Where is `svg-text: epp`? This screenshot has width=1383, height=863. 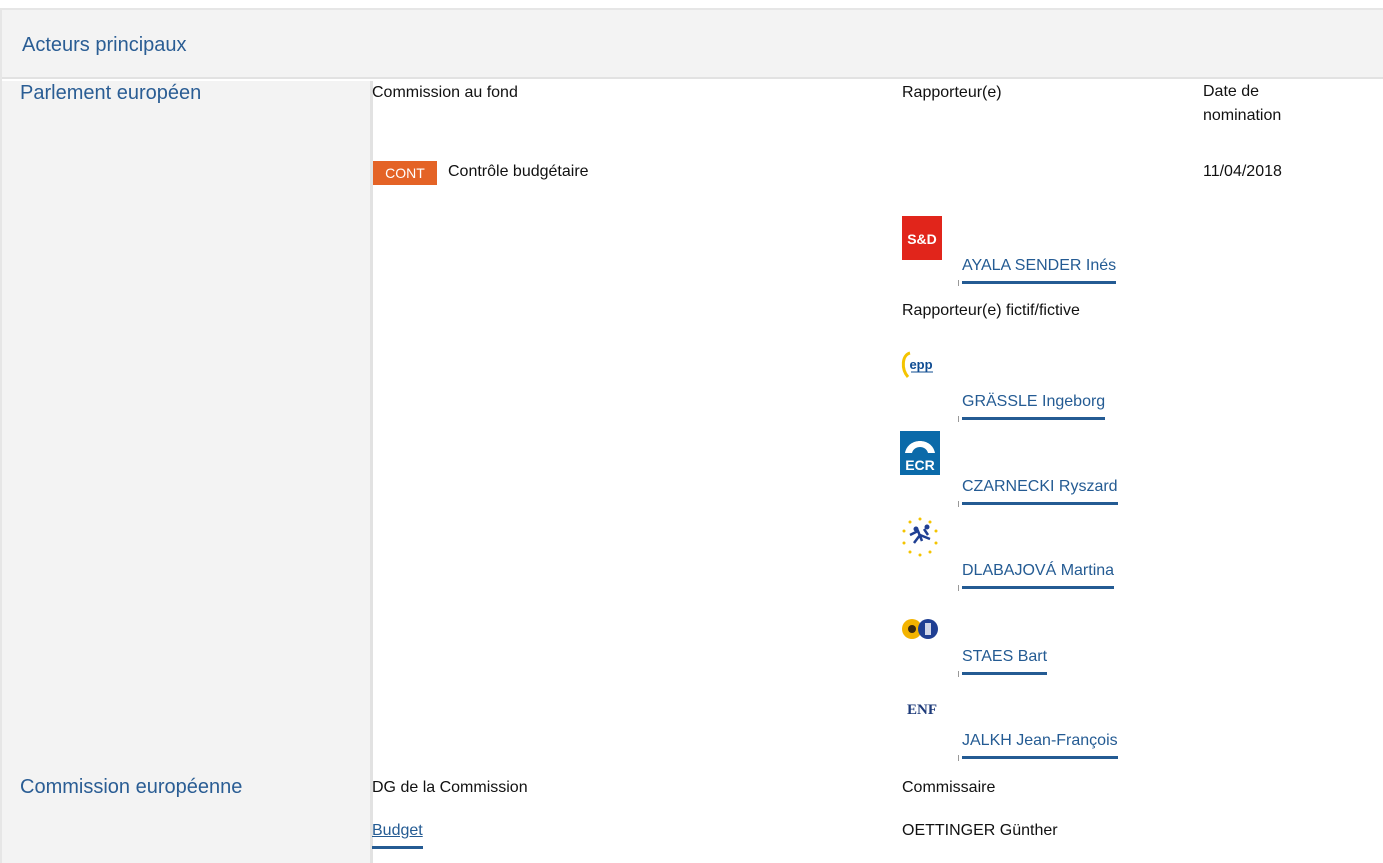 svg-text: epp is located at coordinates (920, 364).